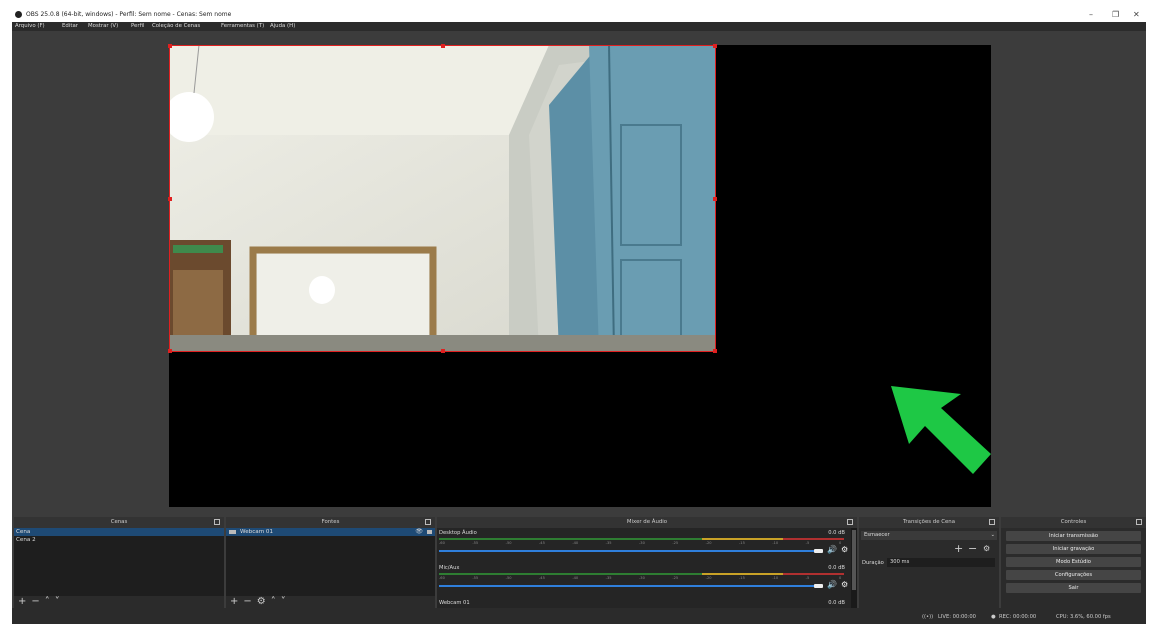 The image size is (1151, 631). What do you see at coordinates (958, 548) in the screenshot?
I see `add-transition-icon: +` at bounding box center [958, 548].